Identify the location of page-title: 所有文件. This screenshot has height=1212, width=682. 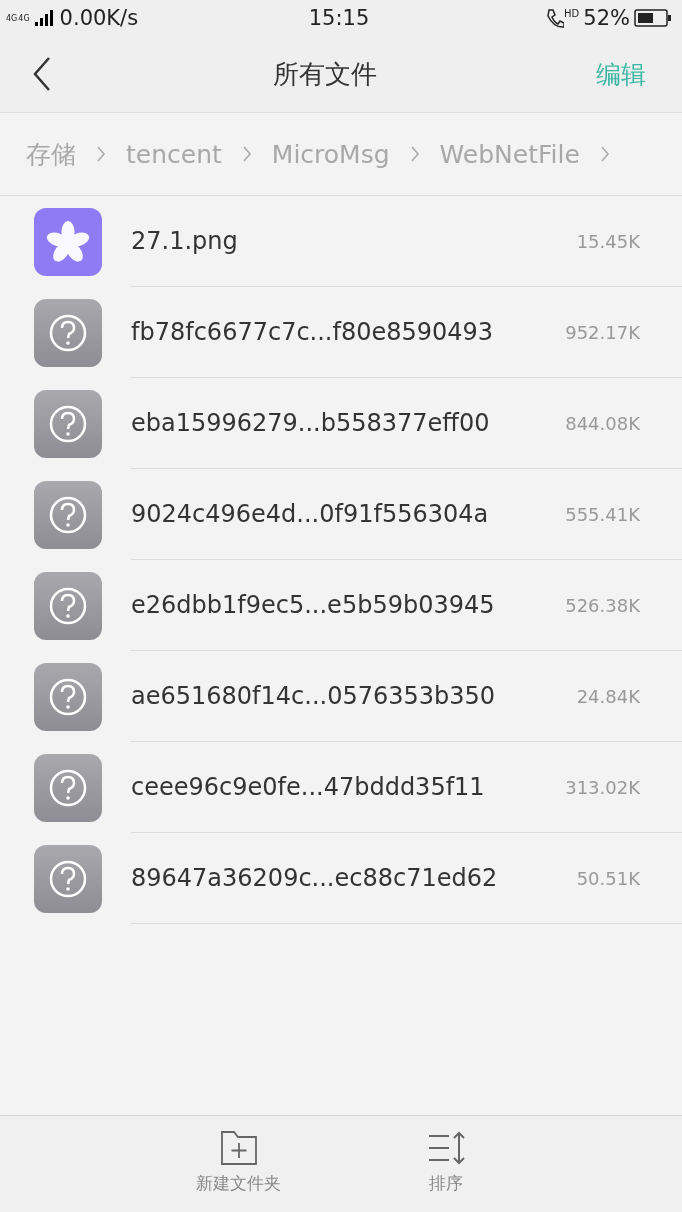
(325, 74).